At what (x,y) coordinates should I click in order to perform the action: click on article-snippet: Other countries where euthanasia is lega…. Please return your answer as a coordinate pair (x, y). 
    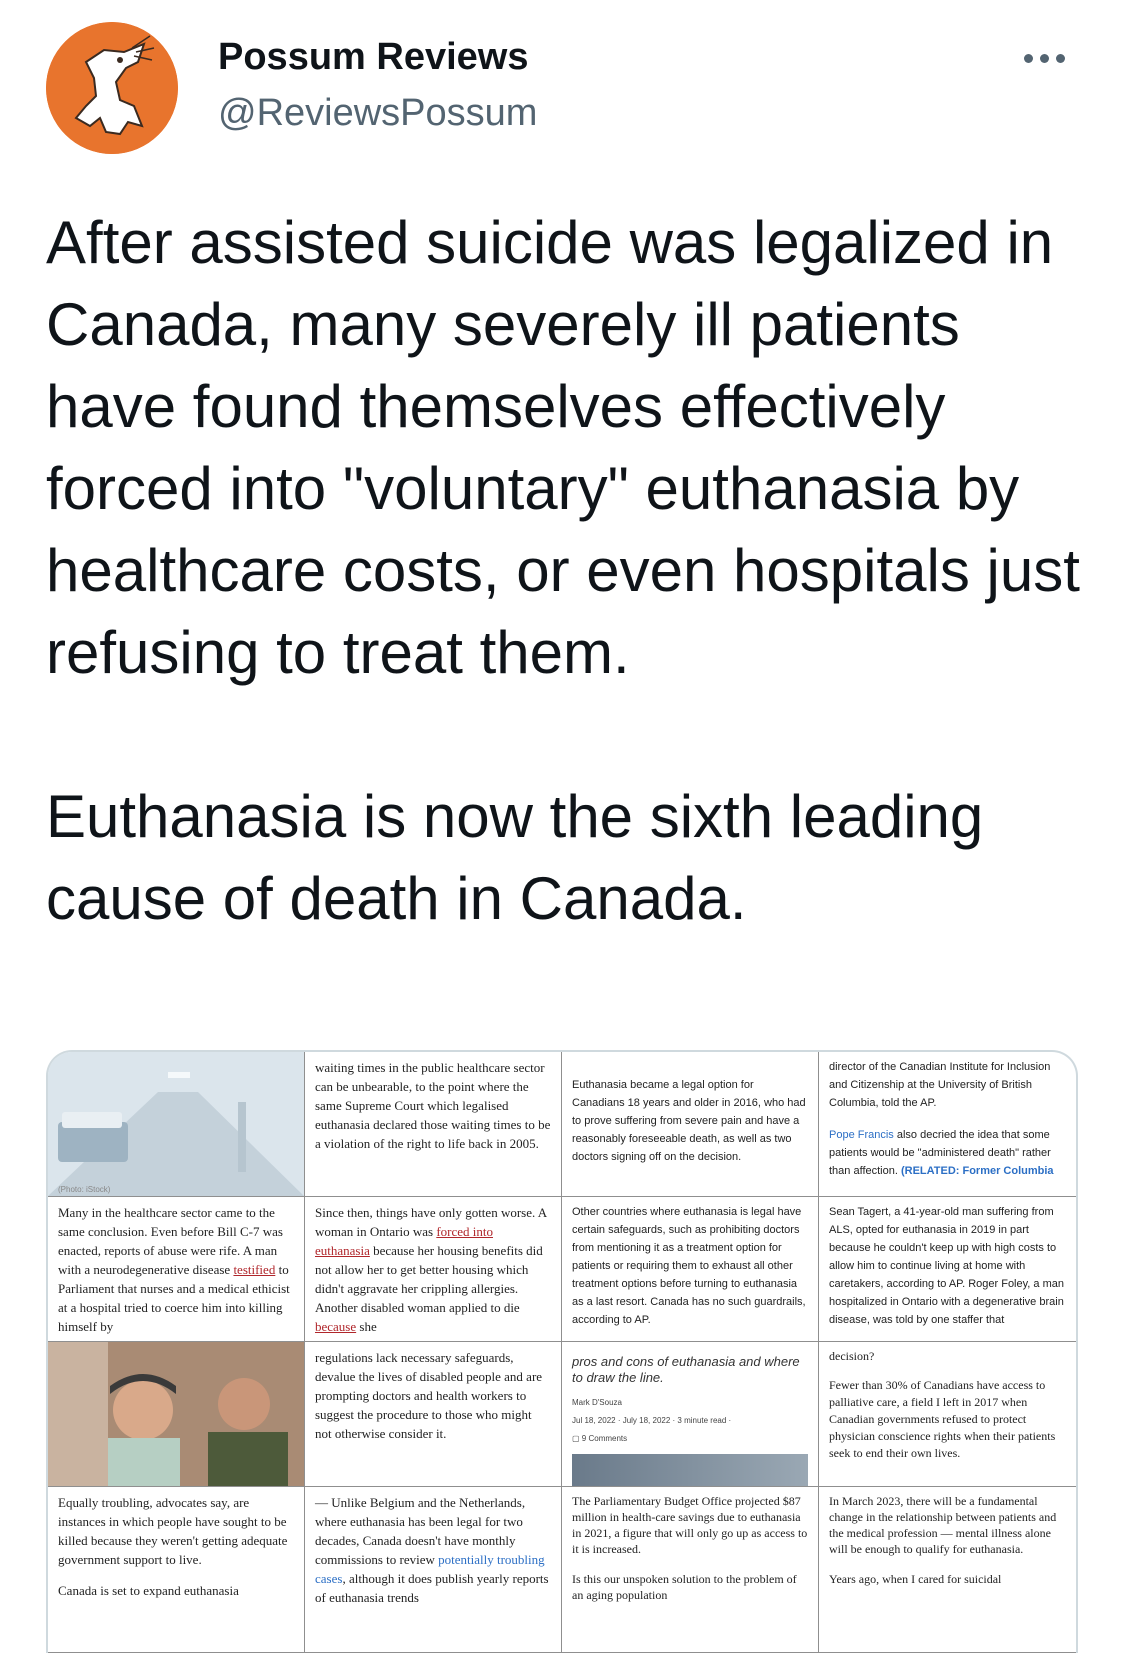
    Looking at the image, I should click on (690, 1269).